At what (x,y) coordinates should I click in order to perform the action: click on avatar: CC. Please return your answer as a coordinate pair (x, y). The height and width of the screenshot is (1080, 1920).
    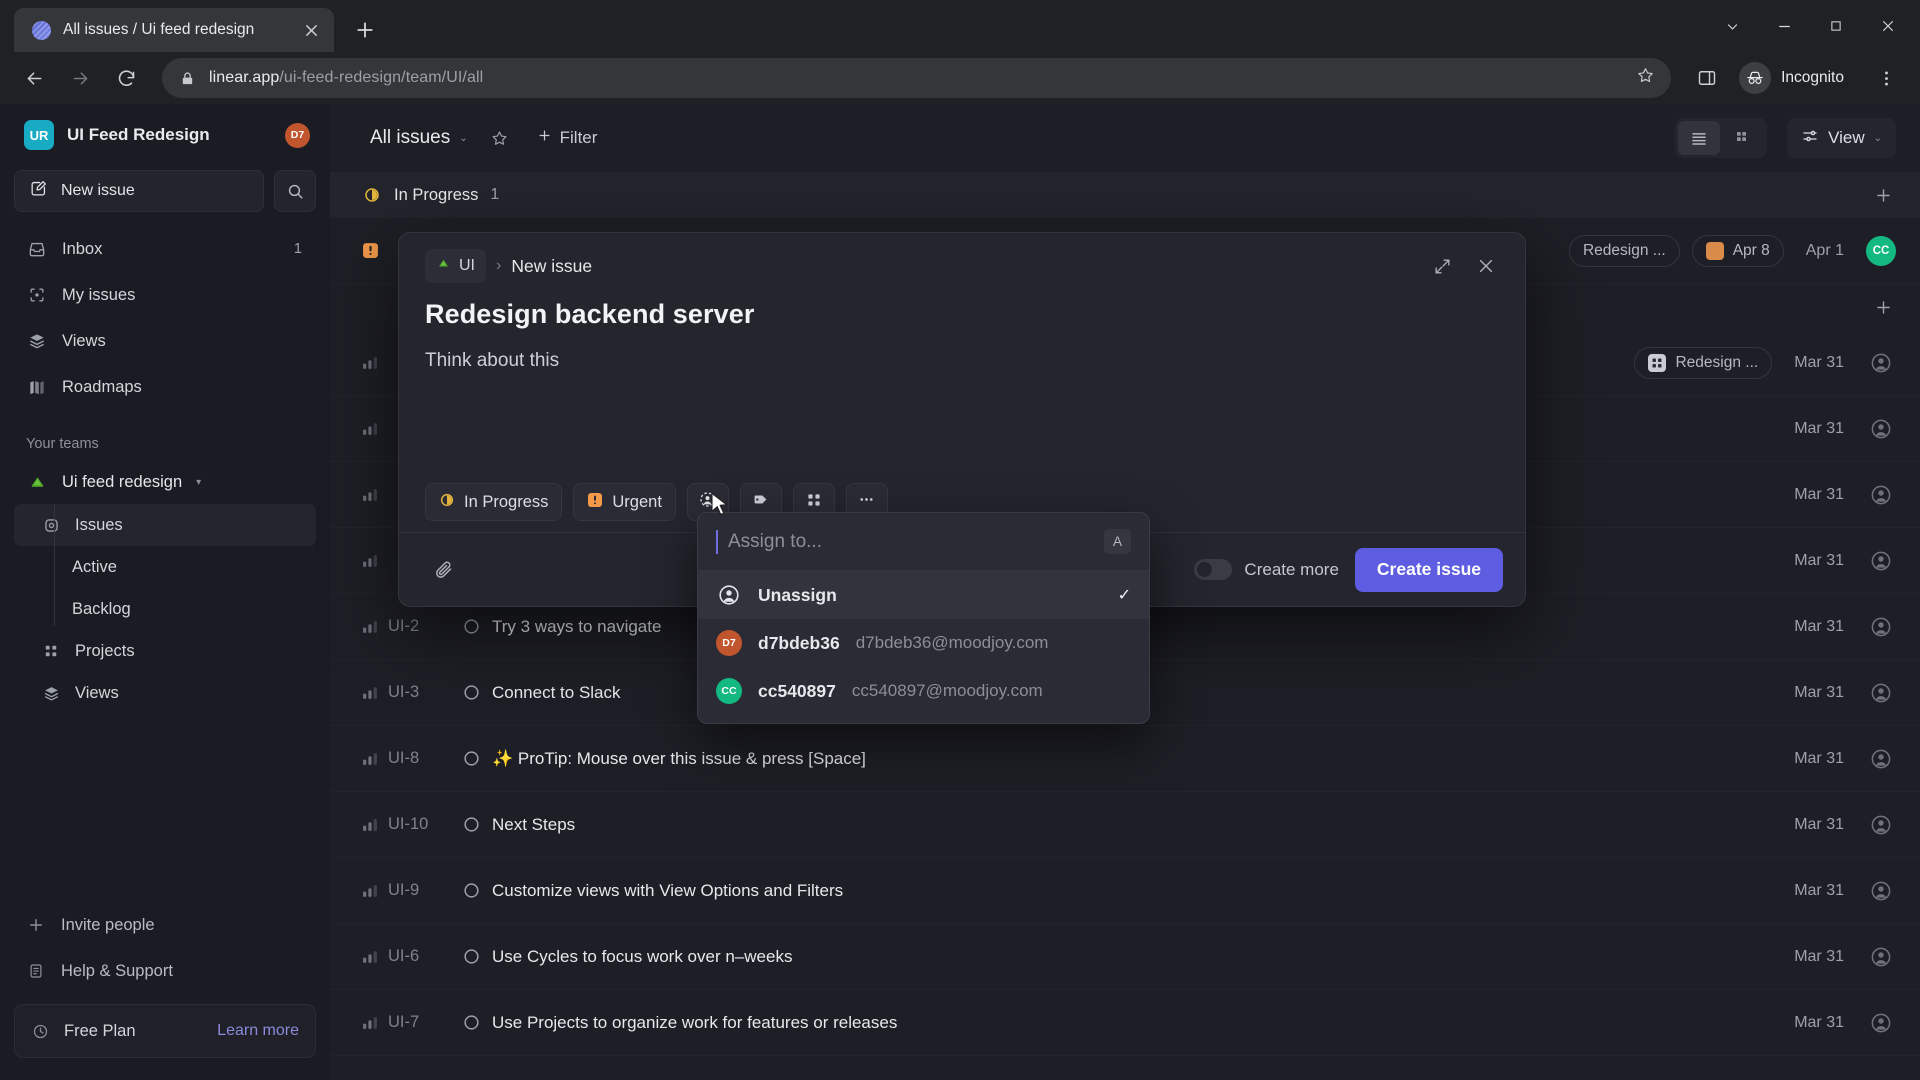
    Looking at the image, I should click on (1881, 250).